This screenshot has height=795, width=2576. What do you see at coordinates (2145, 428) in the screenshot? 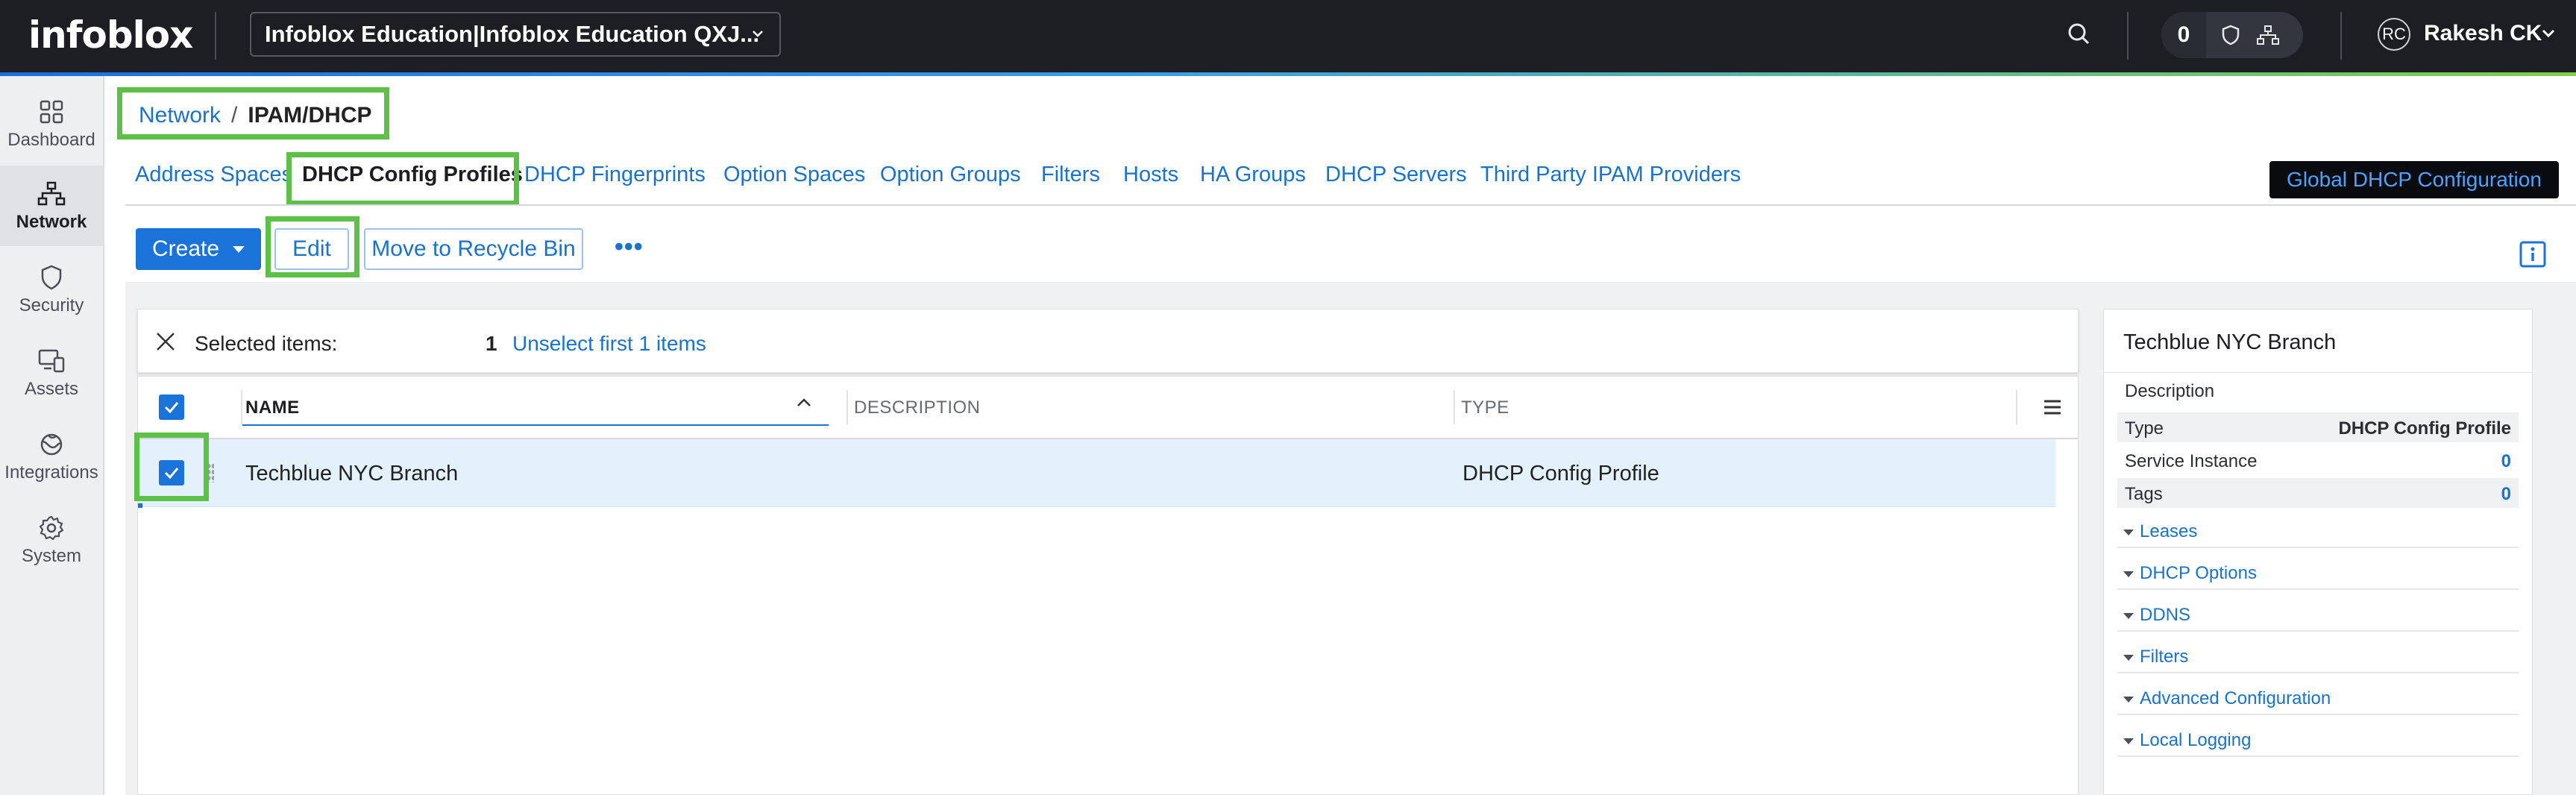
I see `detail-label: Type` at bounding box center [2145, 428].